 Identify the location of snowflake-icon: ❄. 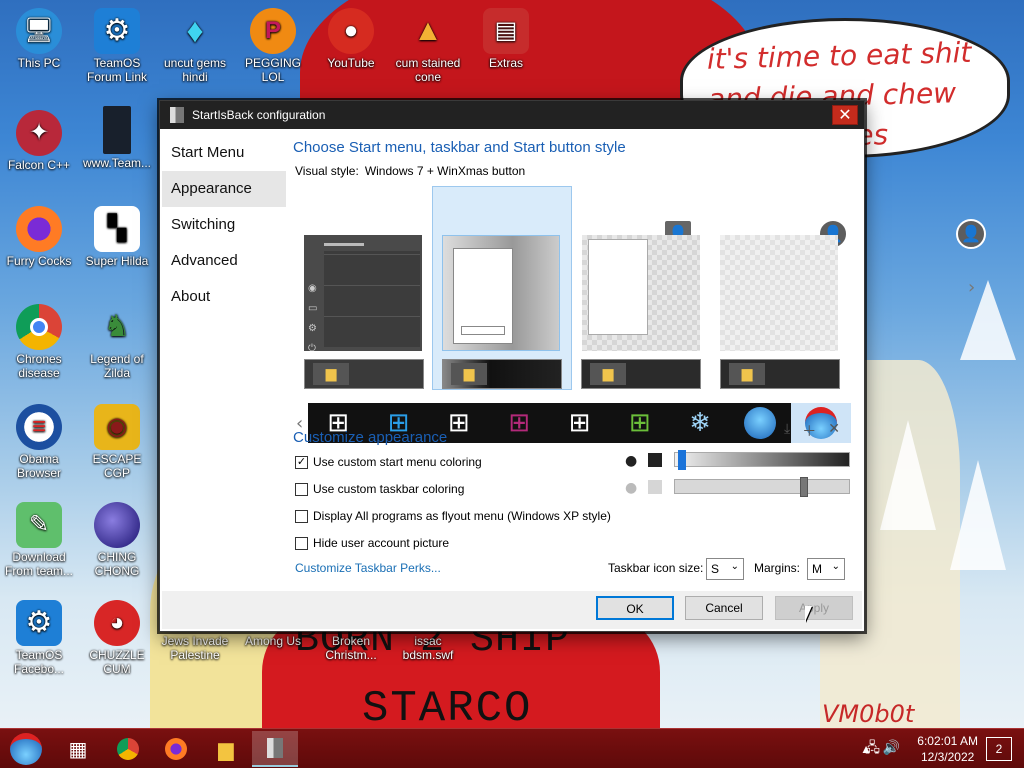
(700, 423).